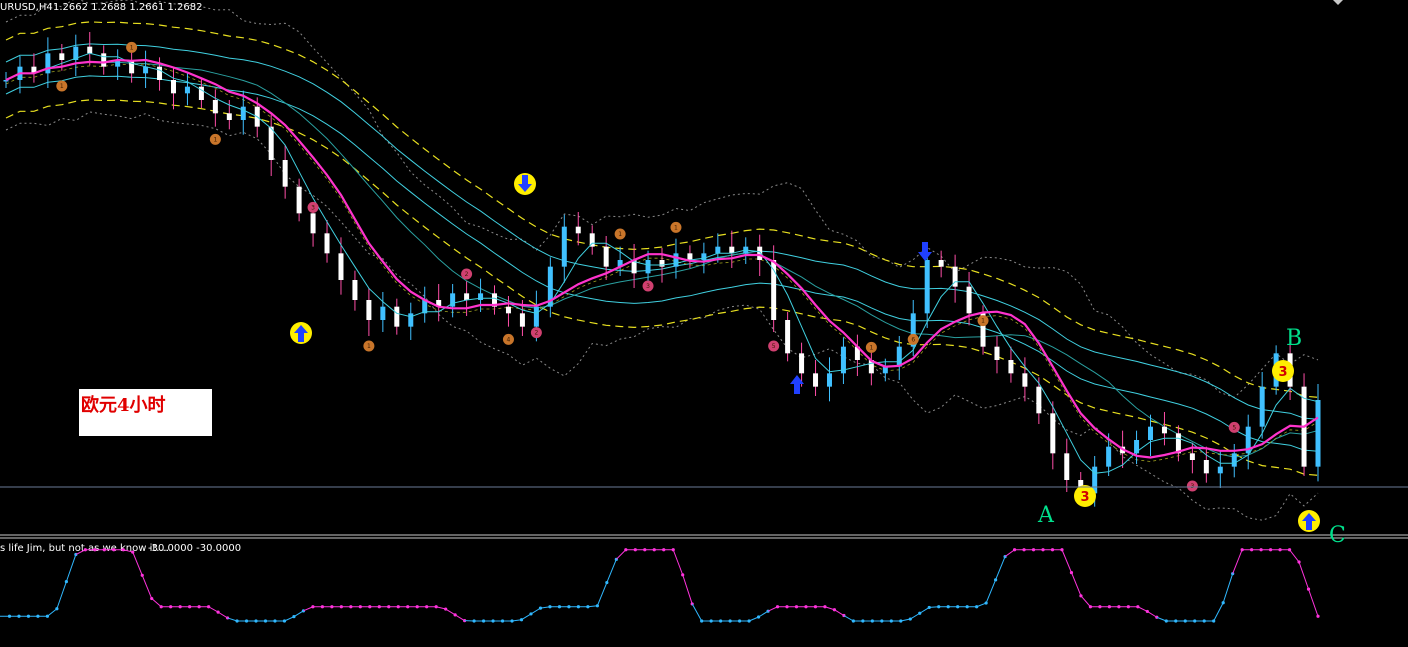  Describe the element at coordinates (925, 251) in the screenshot. I see `arrow-down-icon` at that location.